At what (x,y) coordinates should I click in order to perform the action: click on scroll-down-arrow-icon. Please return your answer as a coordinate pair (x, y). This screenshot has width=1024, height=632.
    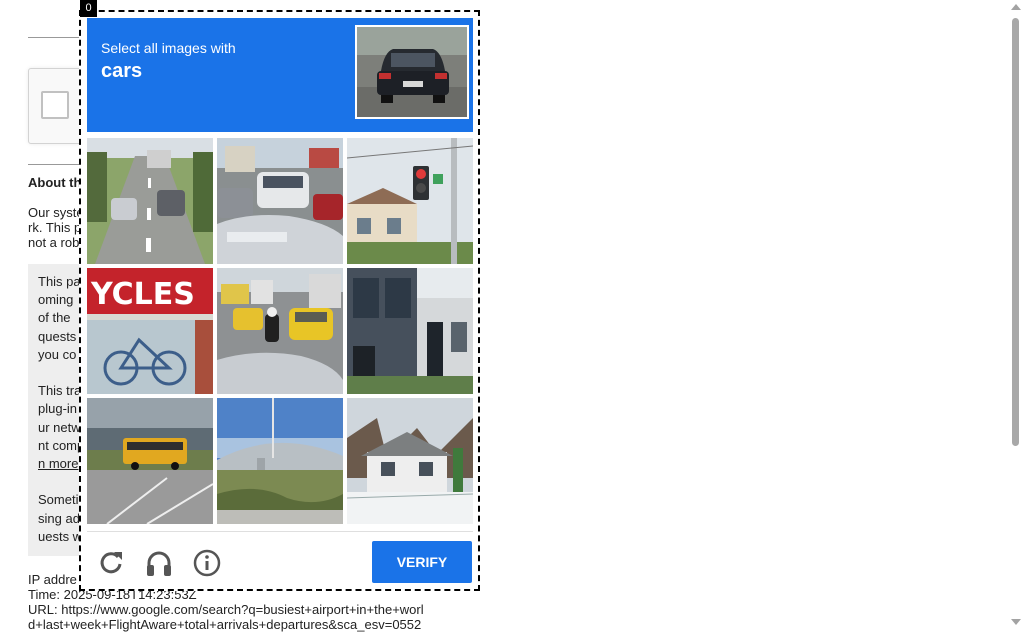
    Looking at the image, I should click on (1016, 622).